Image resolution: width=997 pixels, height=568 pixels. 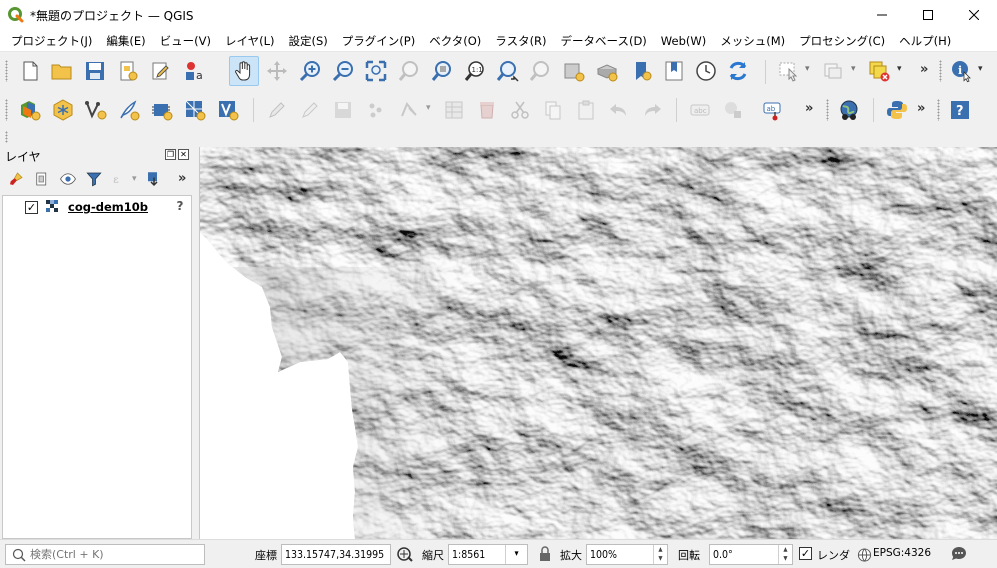 I want to click on modify-attributes-button, so click(x=454, y=110).